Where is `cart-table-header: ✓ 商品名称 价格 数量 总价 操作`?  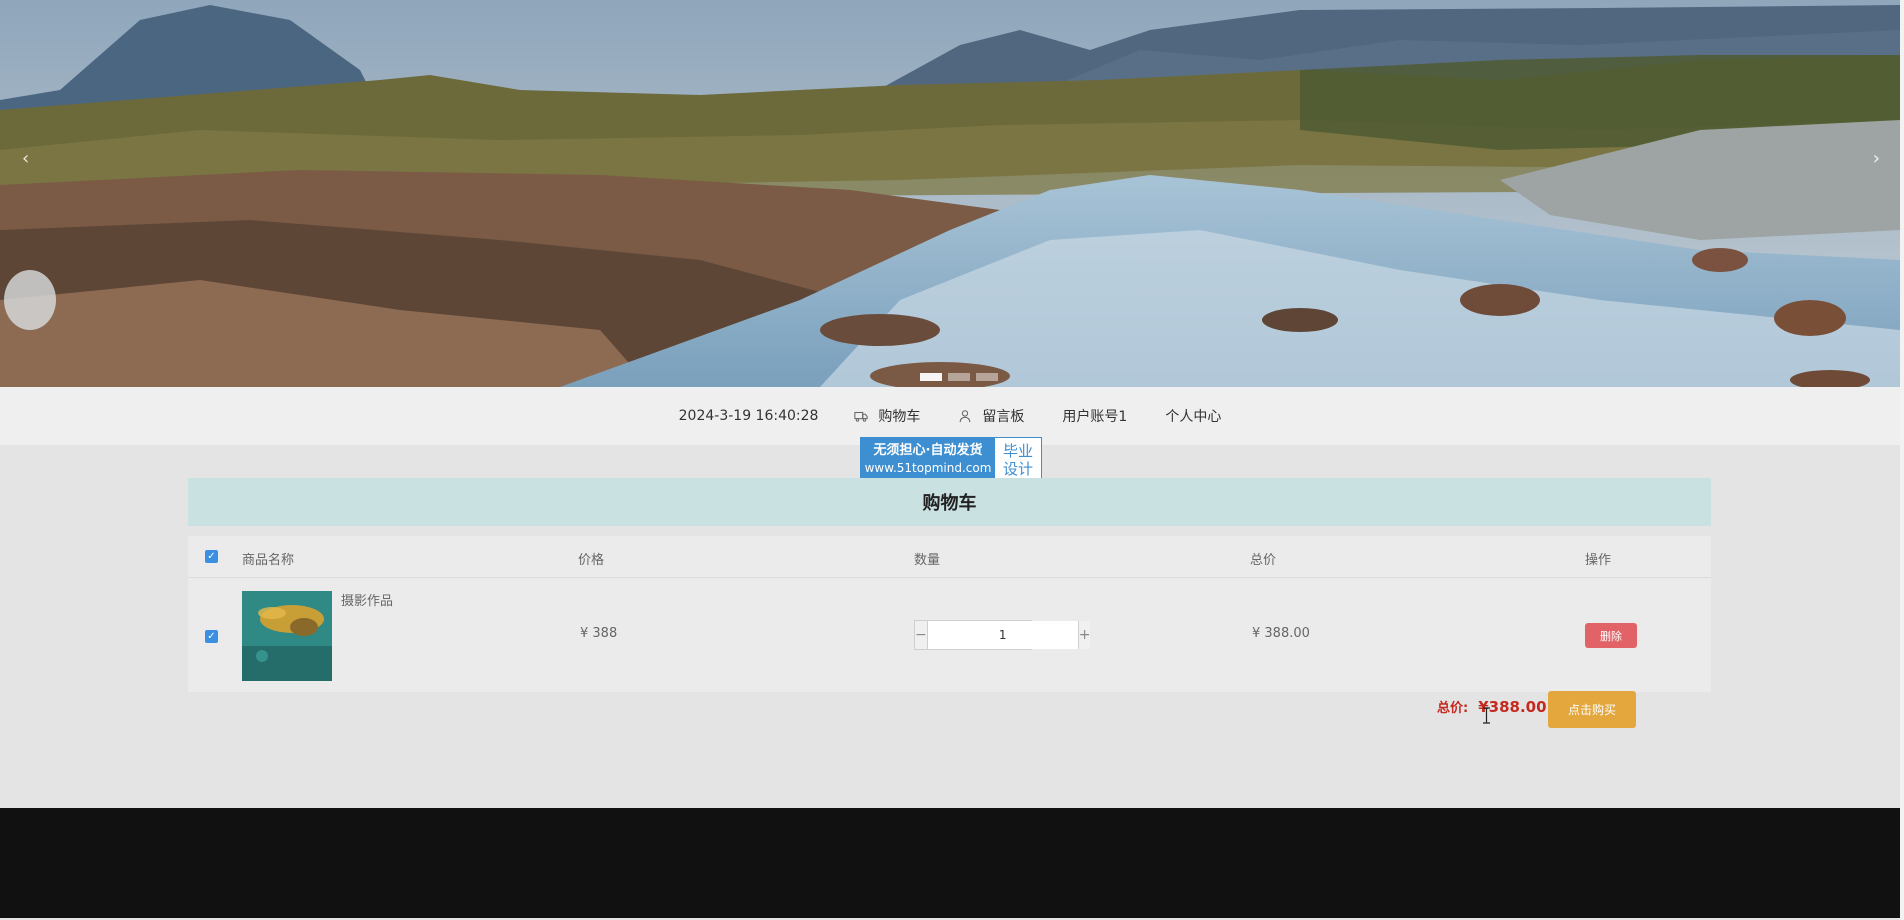 cart-table-header: ✓ 商品名称 价格 数量 总价 操作 is located at coordinates (949, 557).